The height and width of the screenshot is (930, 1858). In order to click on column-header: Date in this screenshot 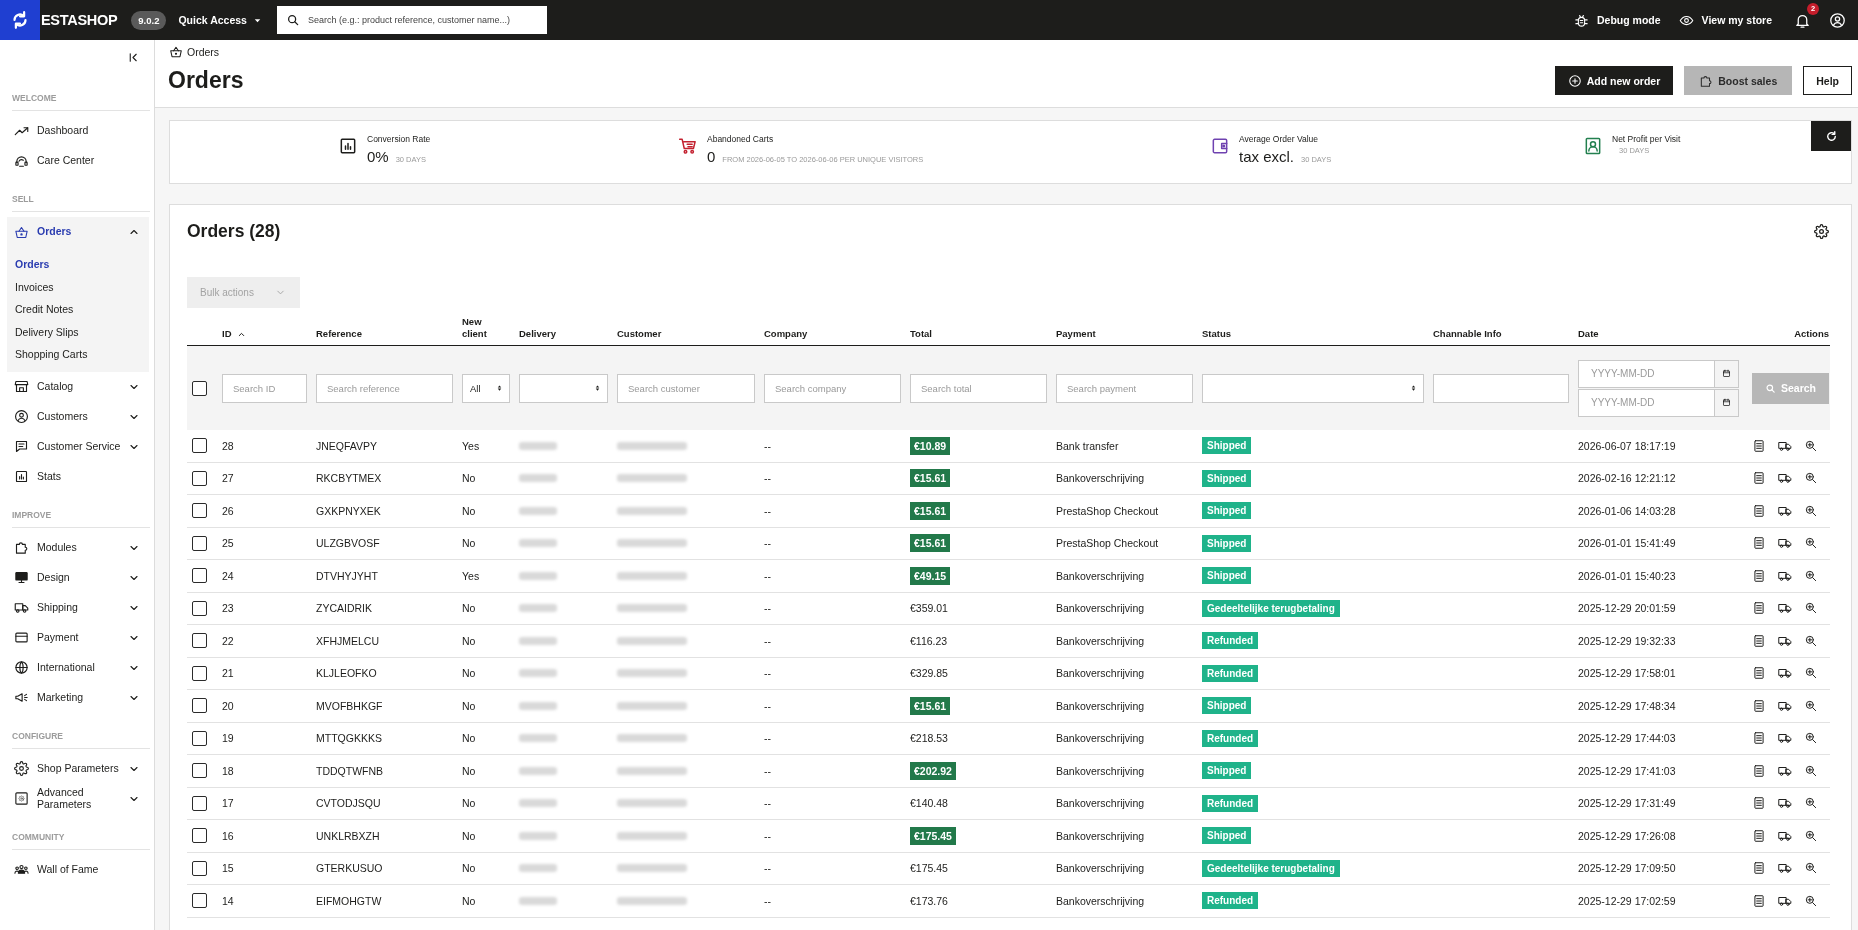, I will do `click(1588, 334)`.